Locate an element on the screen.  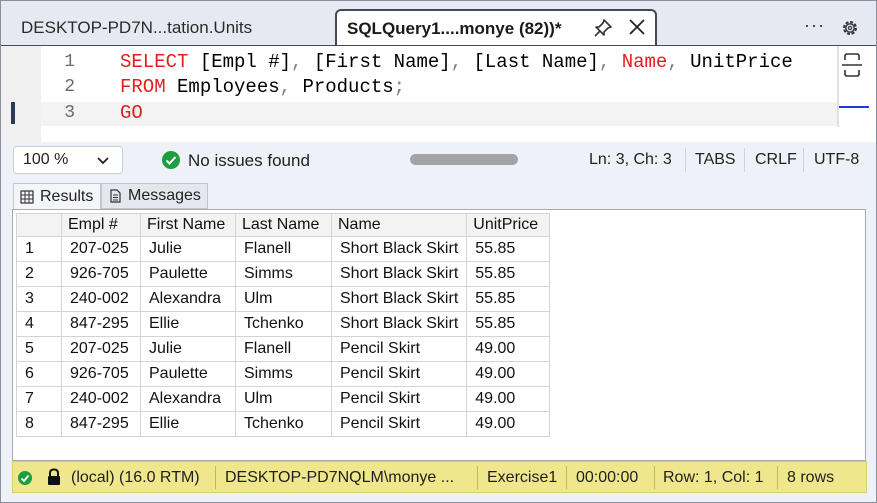
column-header: First Name is located at coordinates (188, 225).